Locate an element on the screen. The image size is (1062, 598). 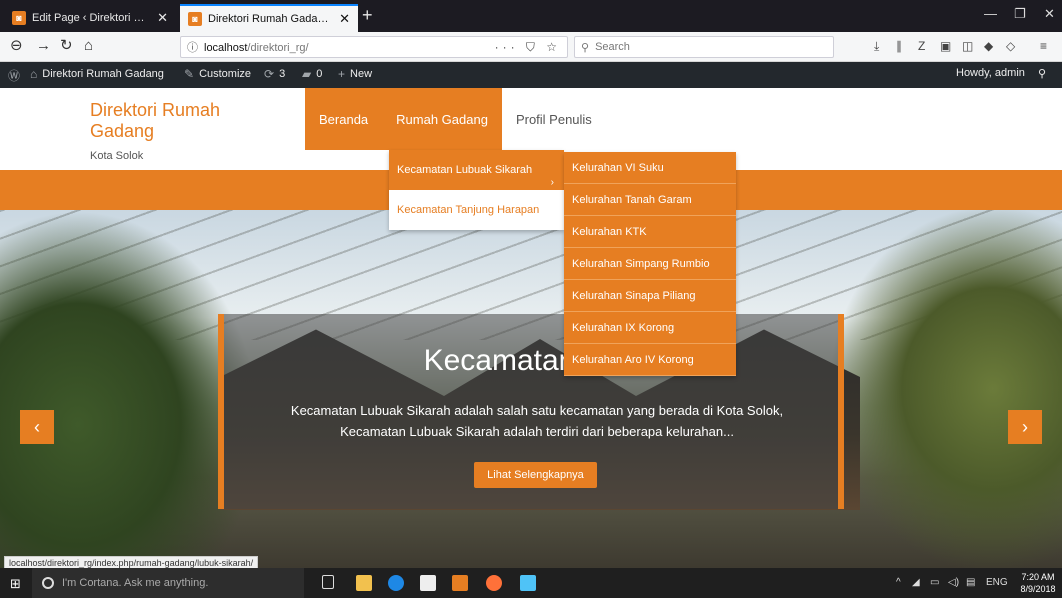
nav-item-rumah-gadang: Rumah Gadang is located at coordinates (442, 119).